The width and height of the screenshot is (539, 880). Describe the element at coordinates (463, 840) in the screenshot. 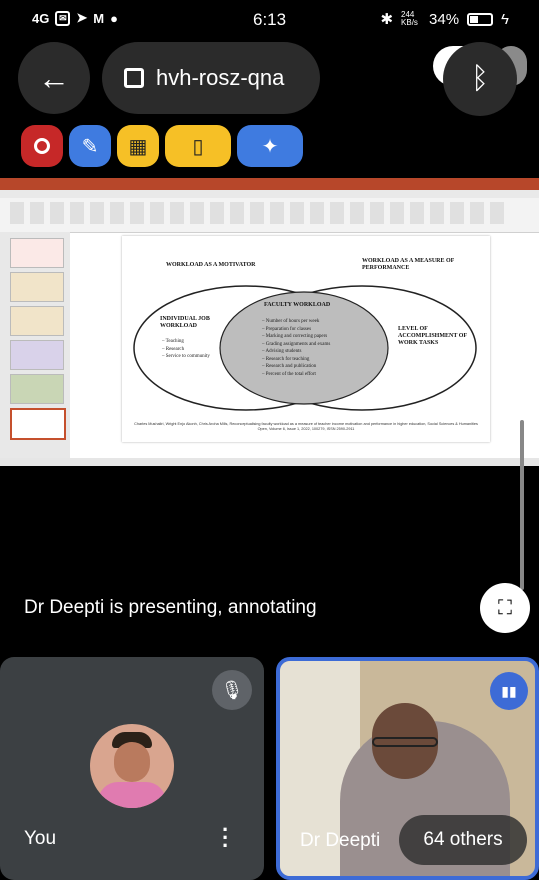

I see `others-button: 64 others` at that location.